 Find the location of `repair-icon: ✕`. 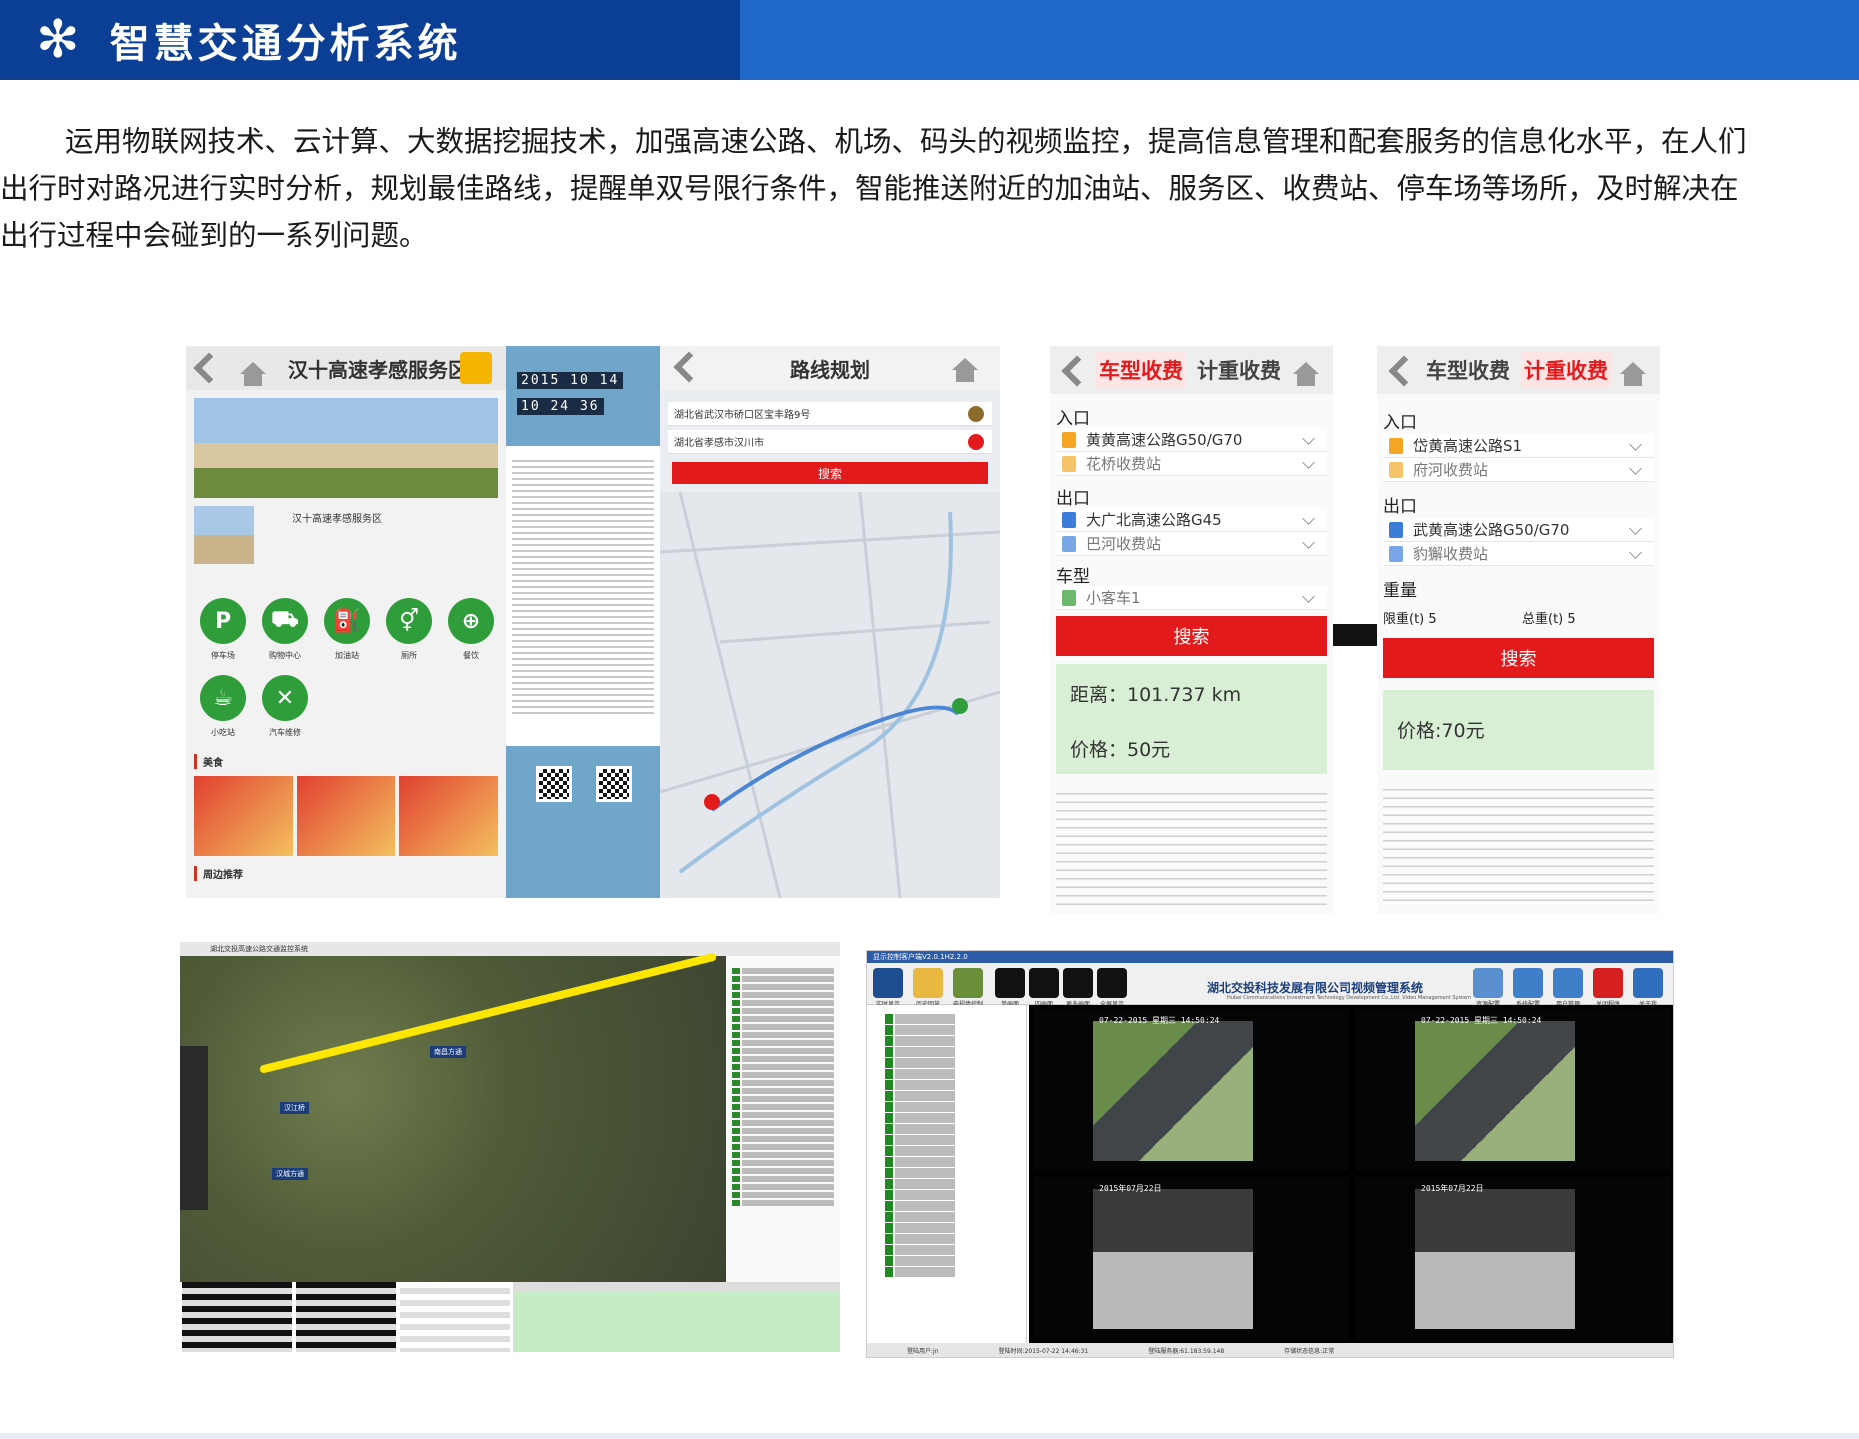

repair-icon: ✕ is located at coordinates (285, 698).